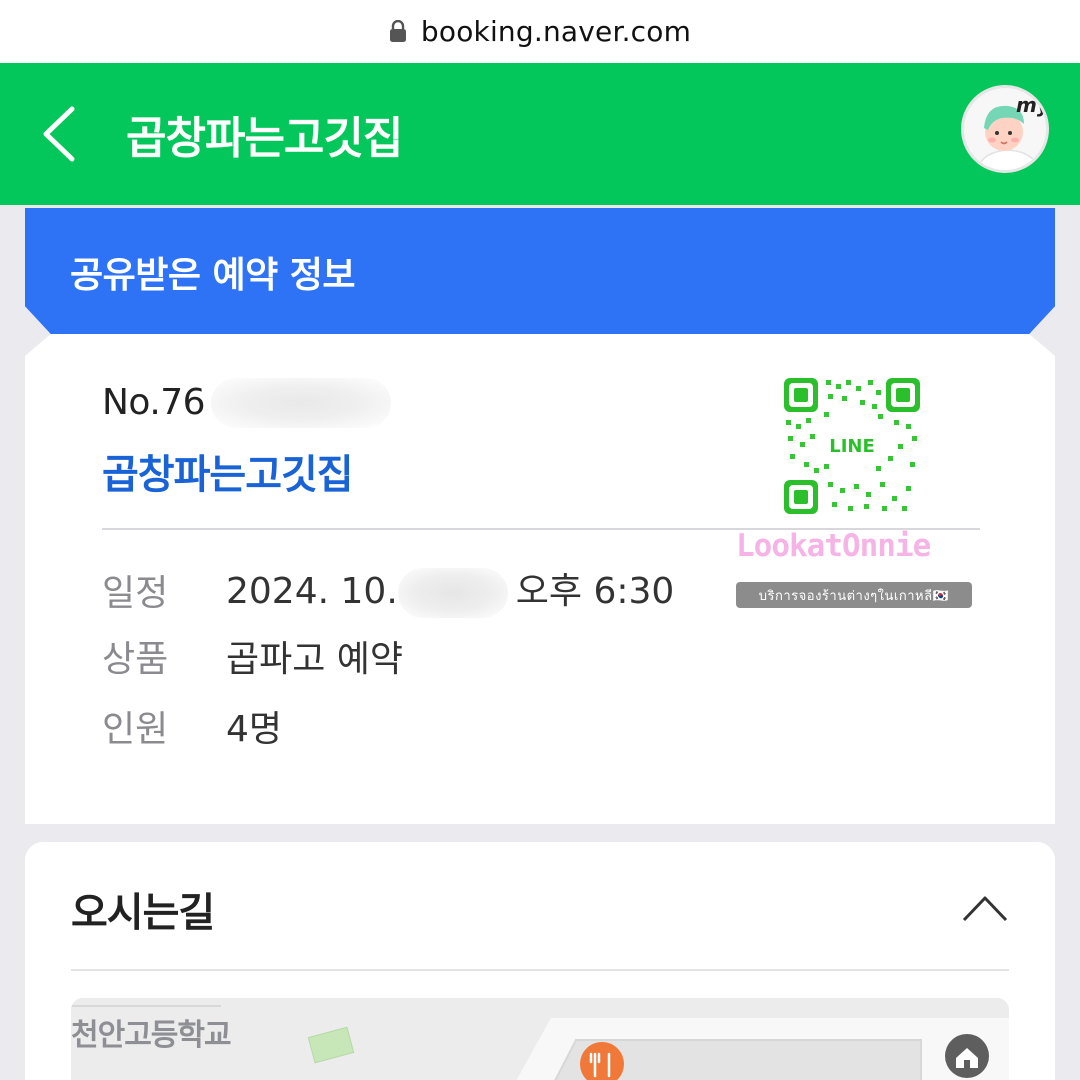 The width and height of the screenshot is (1080, 1080). Describe the element at coordinates (1032, 105) in the screenshot. I see `avatar-label: my` at that location.